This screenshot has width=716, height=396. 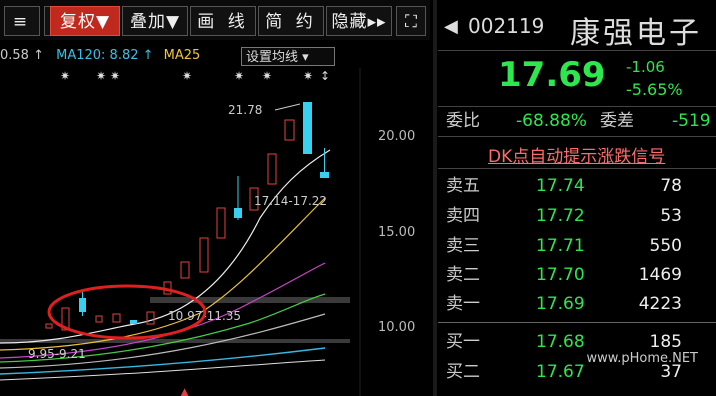 I want to click on signal-stars: ✷ ✷ ✷ ✷ ✷ ✷ ✷ ↕, so click(x=195, y=76).